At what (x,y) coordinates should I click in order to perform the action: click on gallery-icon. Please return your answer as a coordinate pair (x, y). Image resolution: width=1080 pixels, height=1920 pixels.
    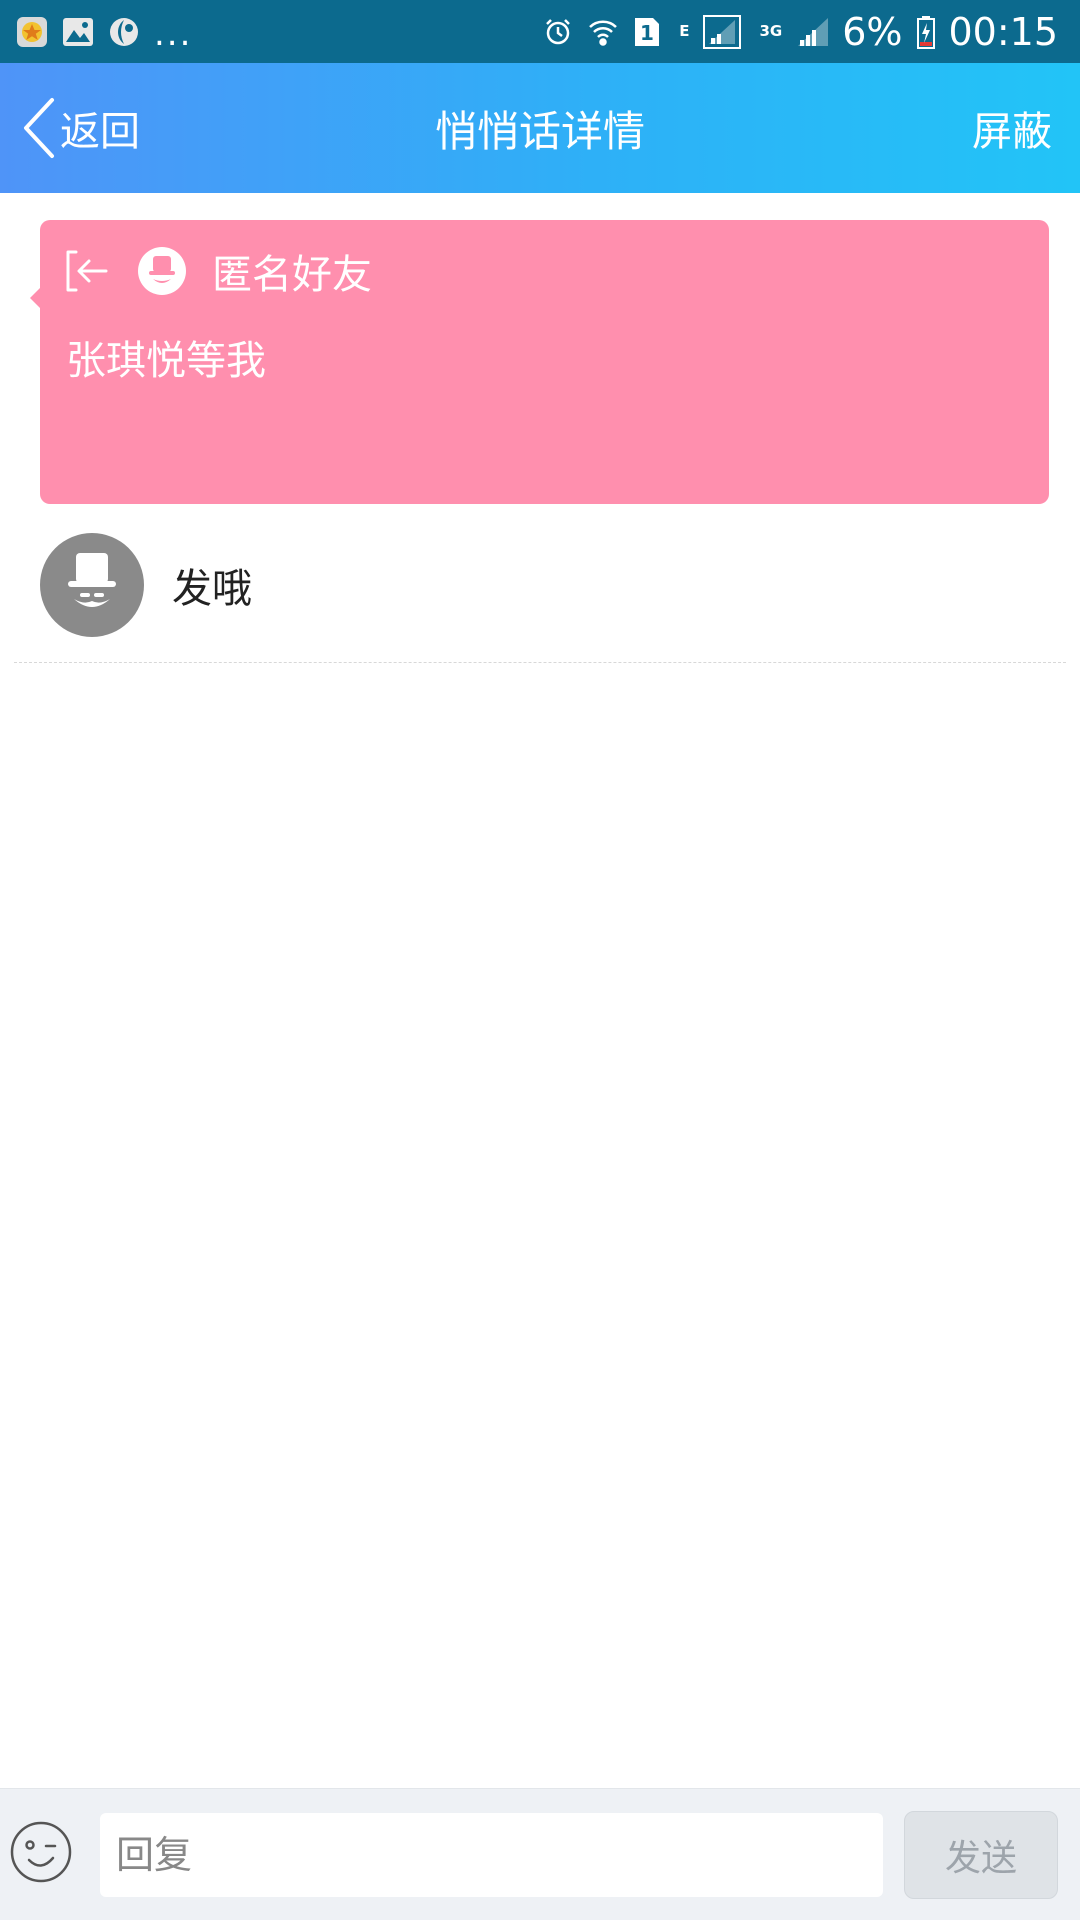
    Looking at the image, I should click on (78, 32).